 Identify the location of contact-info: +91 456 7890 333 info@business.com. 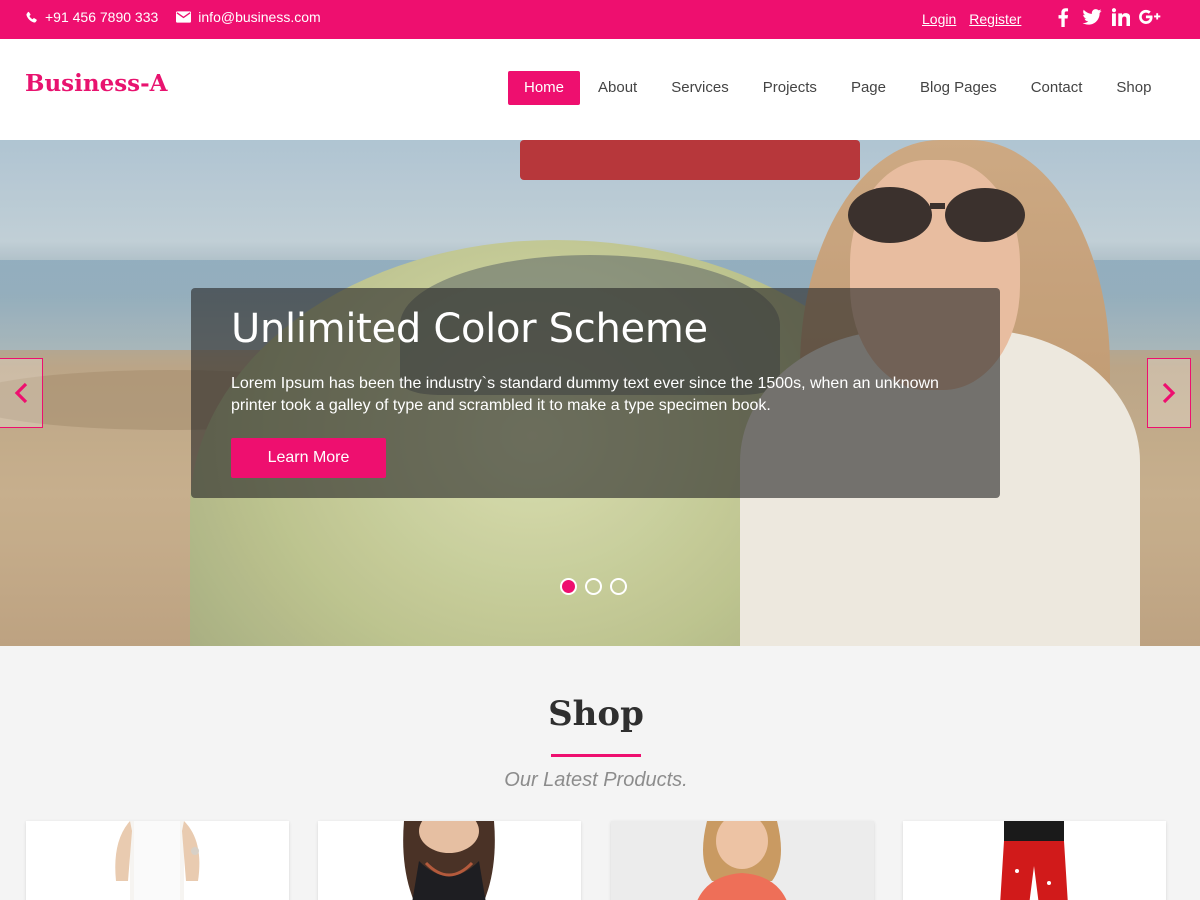
(182, 17).